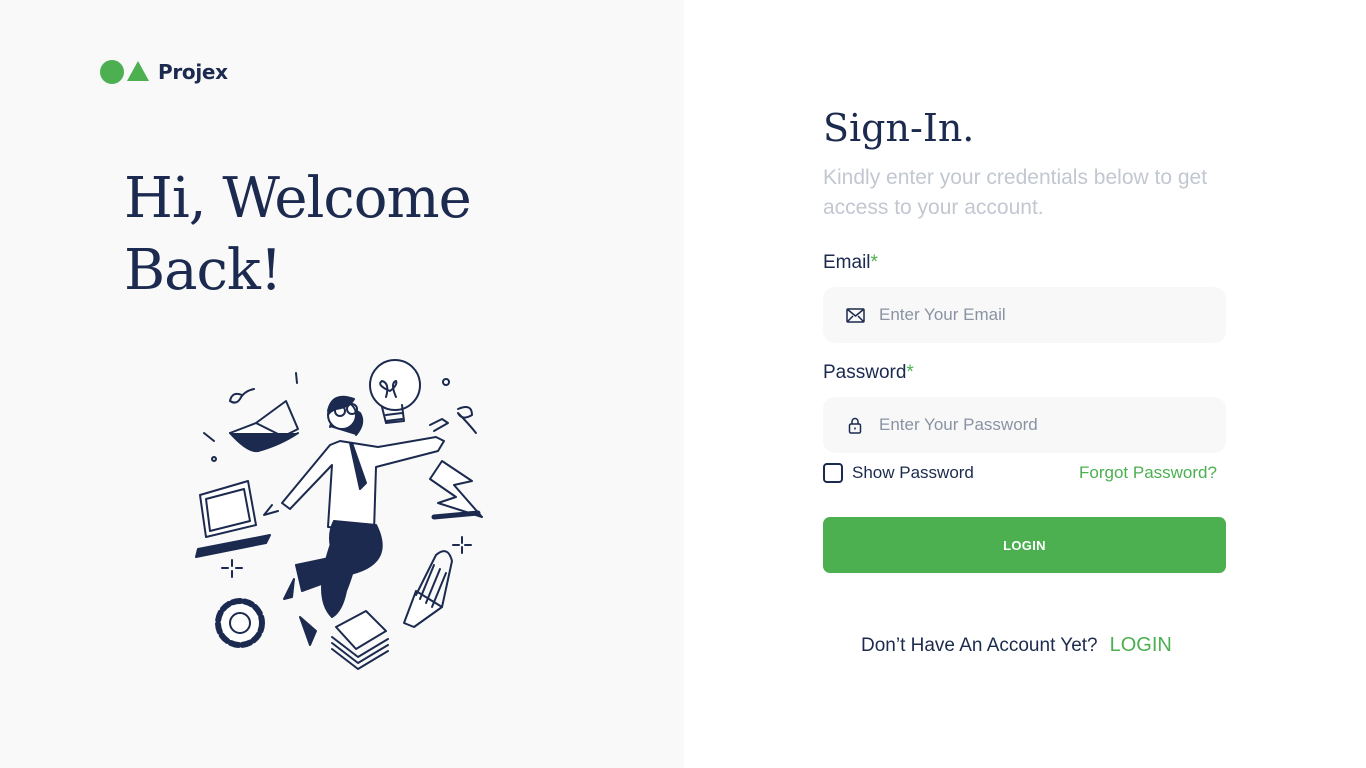  What do you see at coordinates (979, 645) in the screenshot?
I see `no-account-text: Don’t Have An Account Yet?` at bounding box center [979, 645].